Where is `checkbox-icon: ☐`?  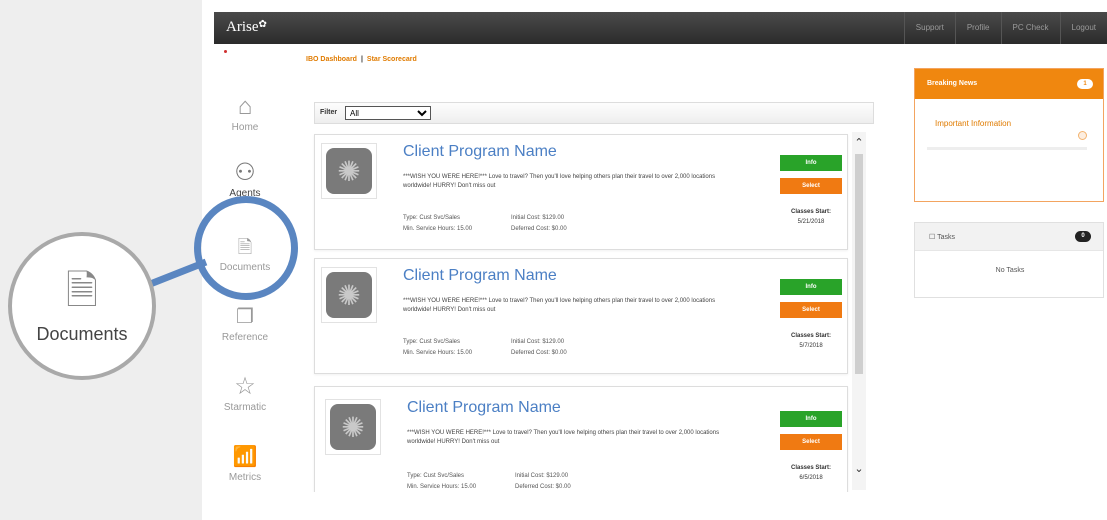
checkbox-icon: ☐ is located at coordinates (933, 237).